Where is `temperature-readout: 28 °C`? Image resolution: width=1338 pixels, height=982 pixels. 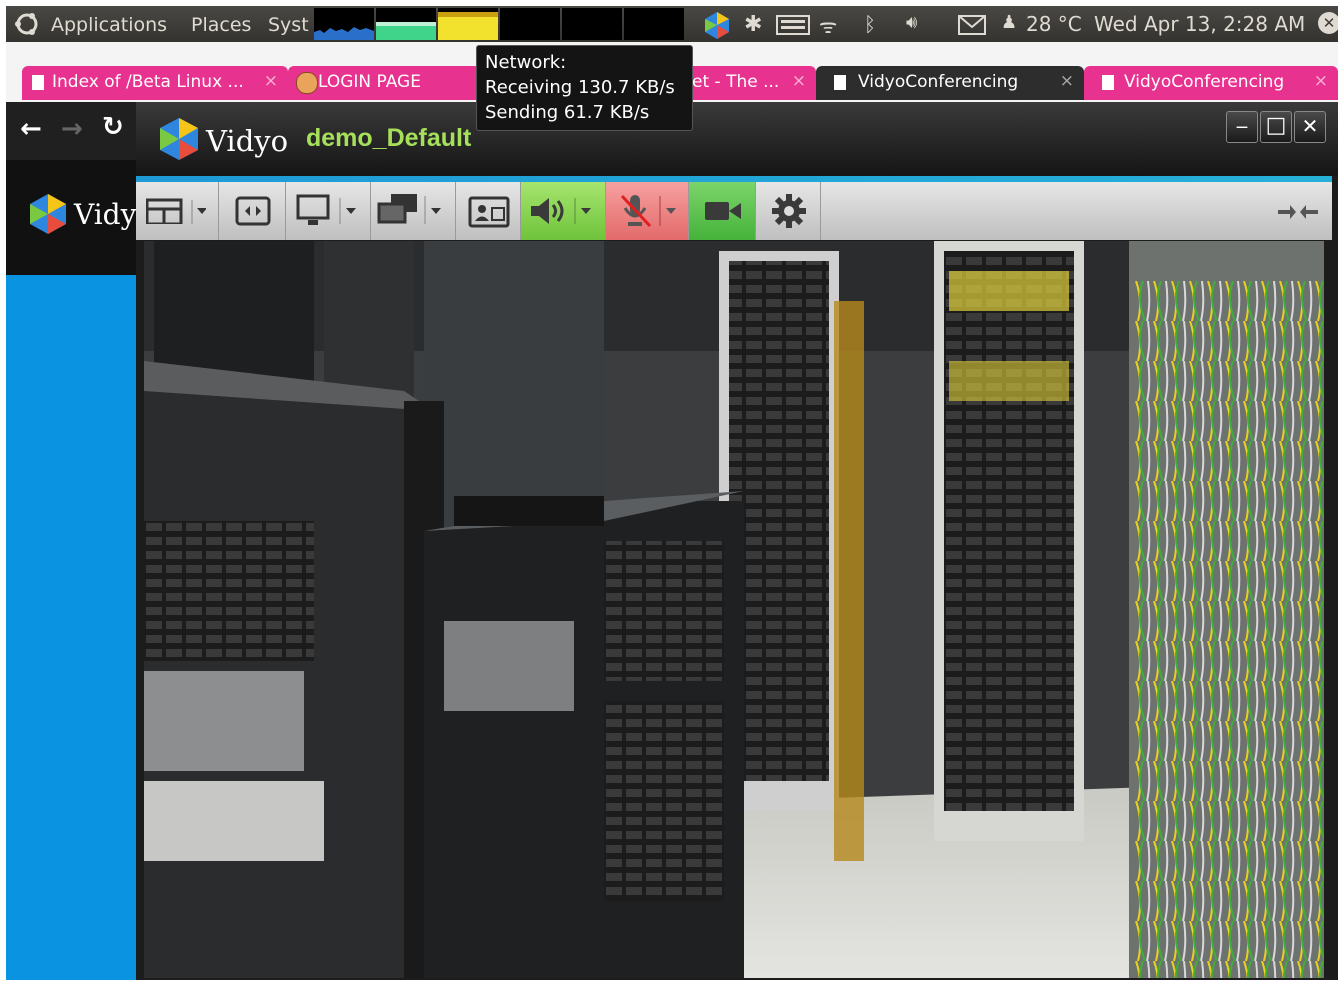
temperature-readout: 28 °C is located at coordinates (1054, 24).